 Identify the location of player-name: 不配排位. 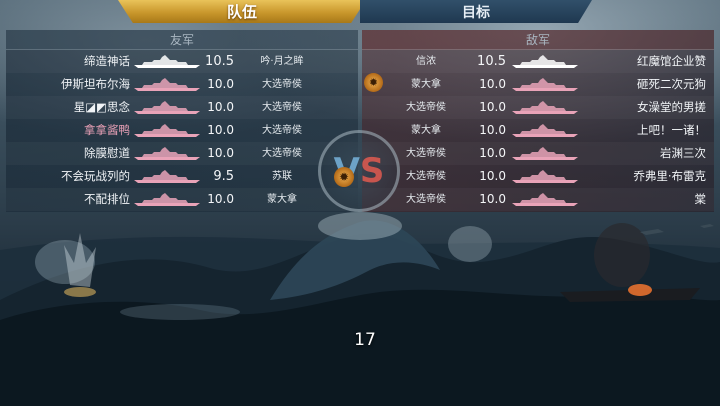
(107, 199).